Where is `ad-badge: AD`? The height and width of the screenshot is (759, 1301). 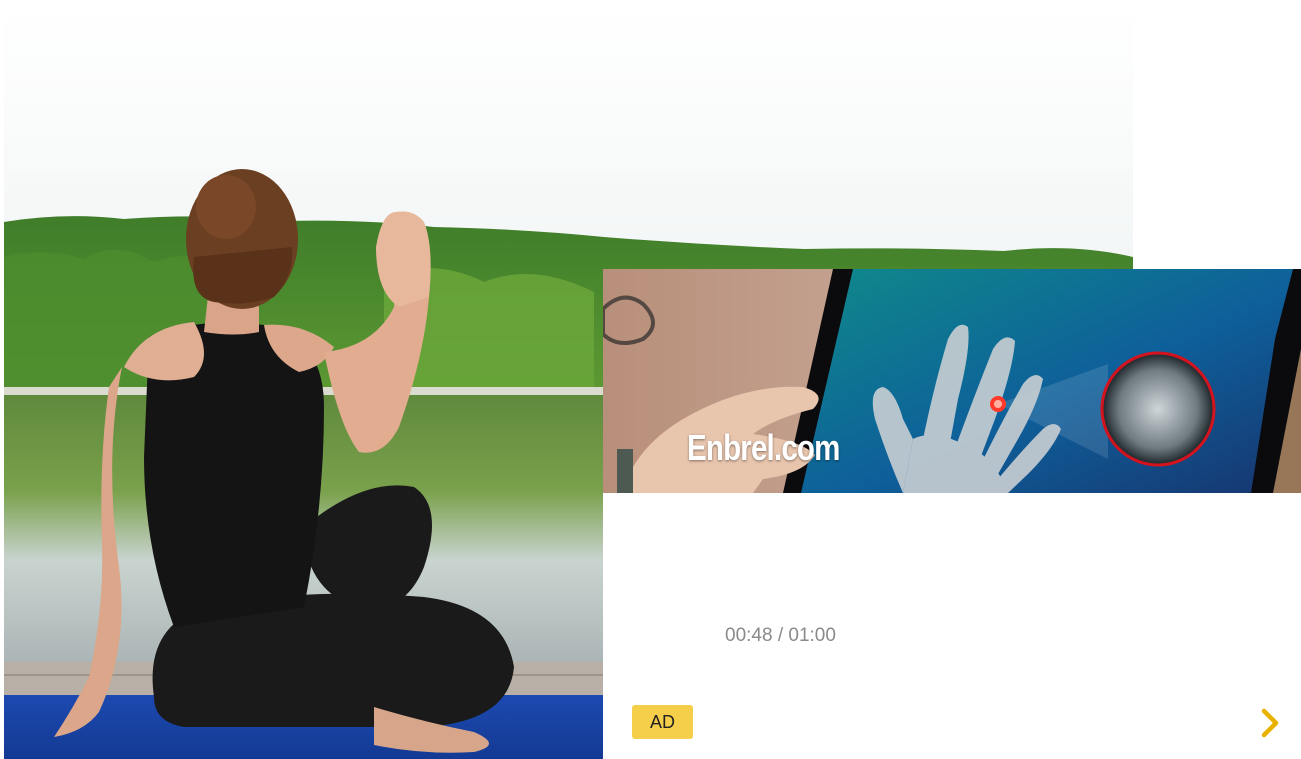
ad-badge: AD is located at coordinates (662, 722).